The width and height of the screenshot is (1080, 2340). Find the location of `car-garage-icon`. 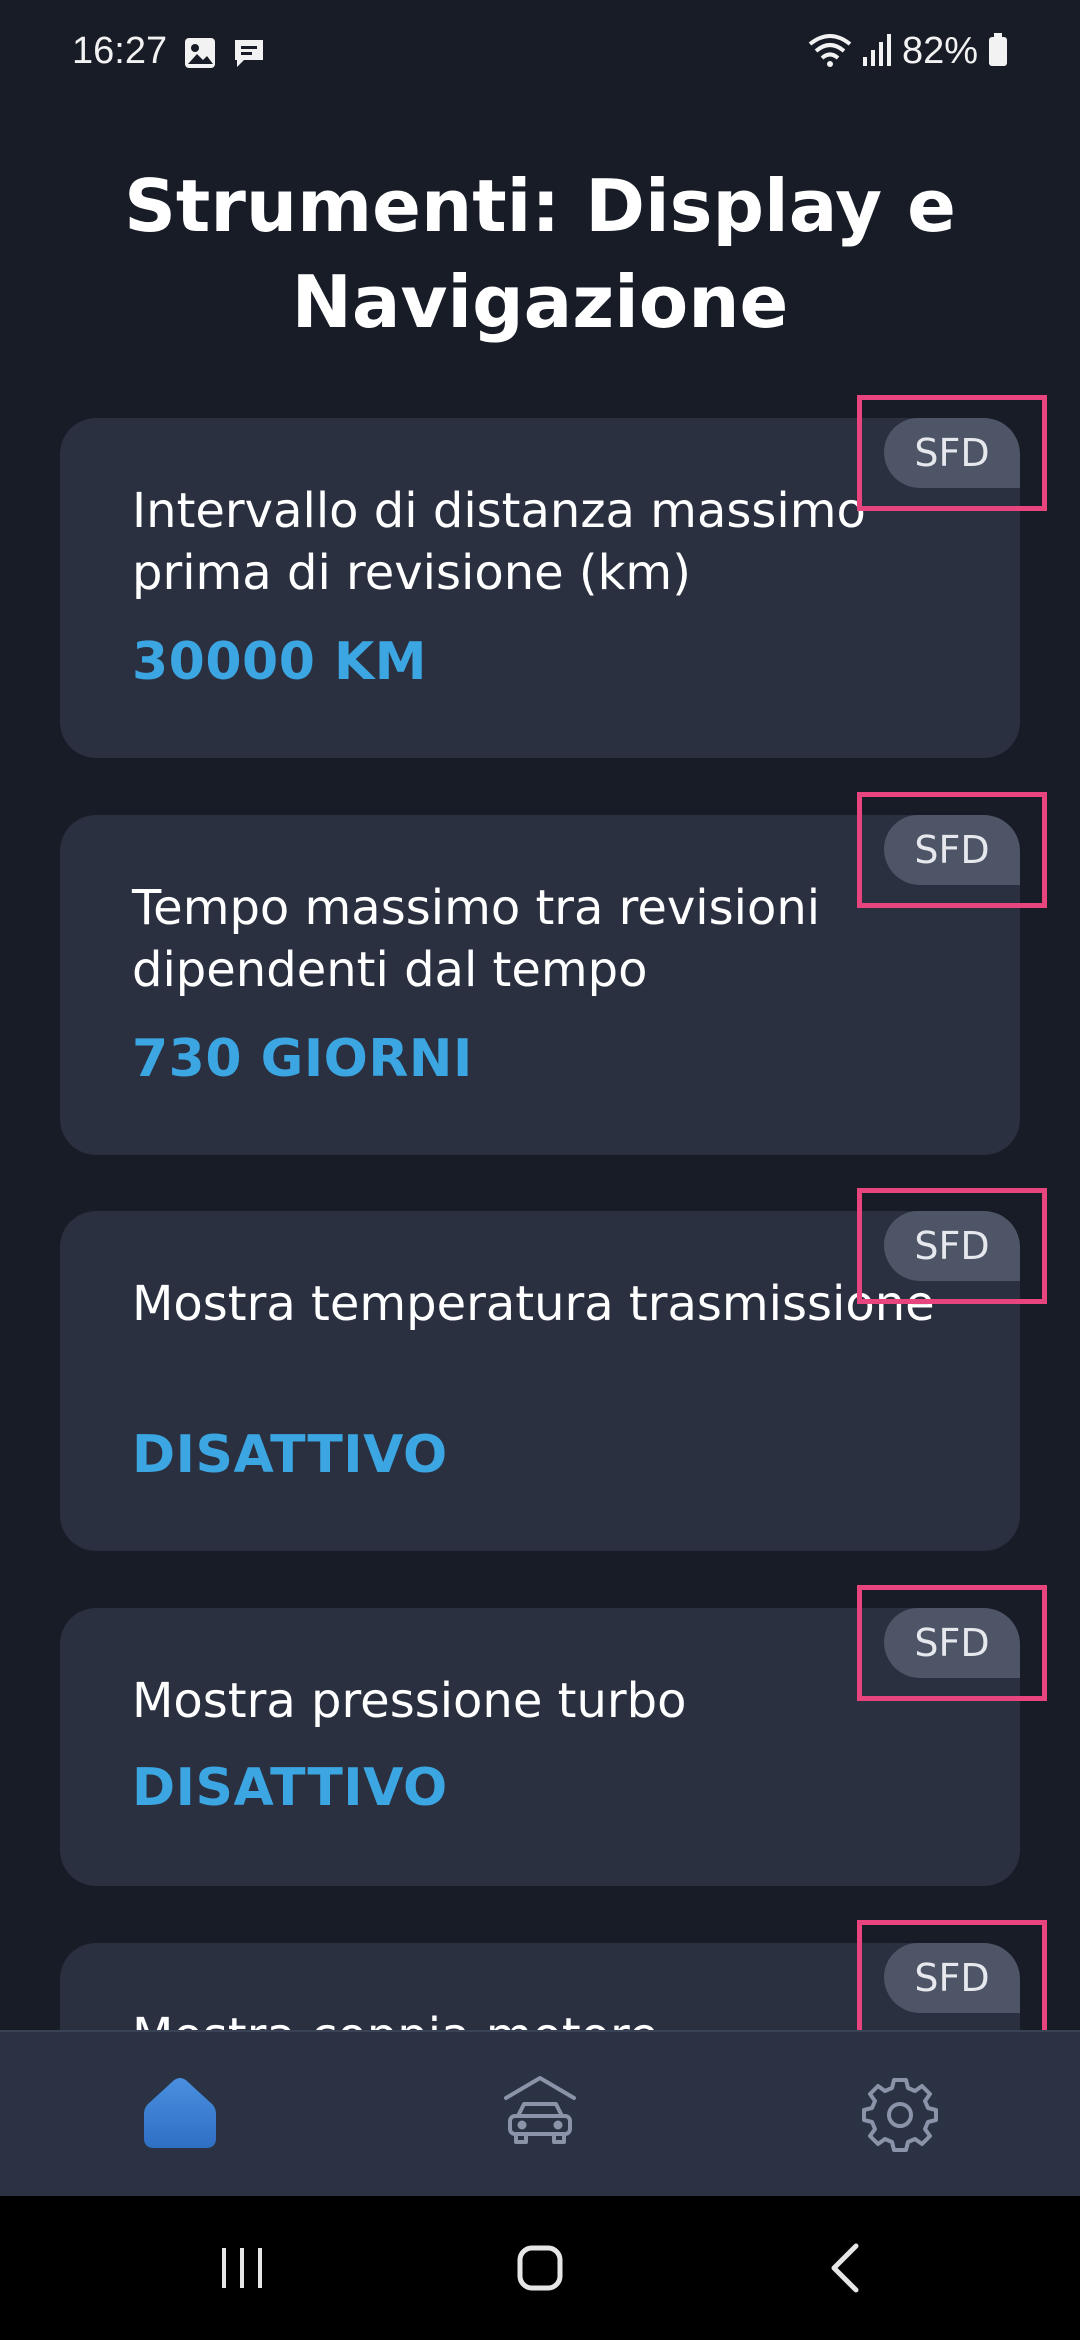

car-garage-icon is located at coordinates (540, 2116).